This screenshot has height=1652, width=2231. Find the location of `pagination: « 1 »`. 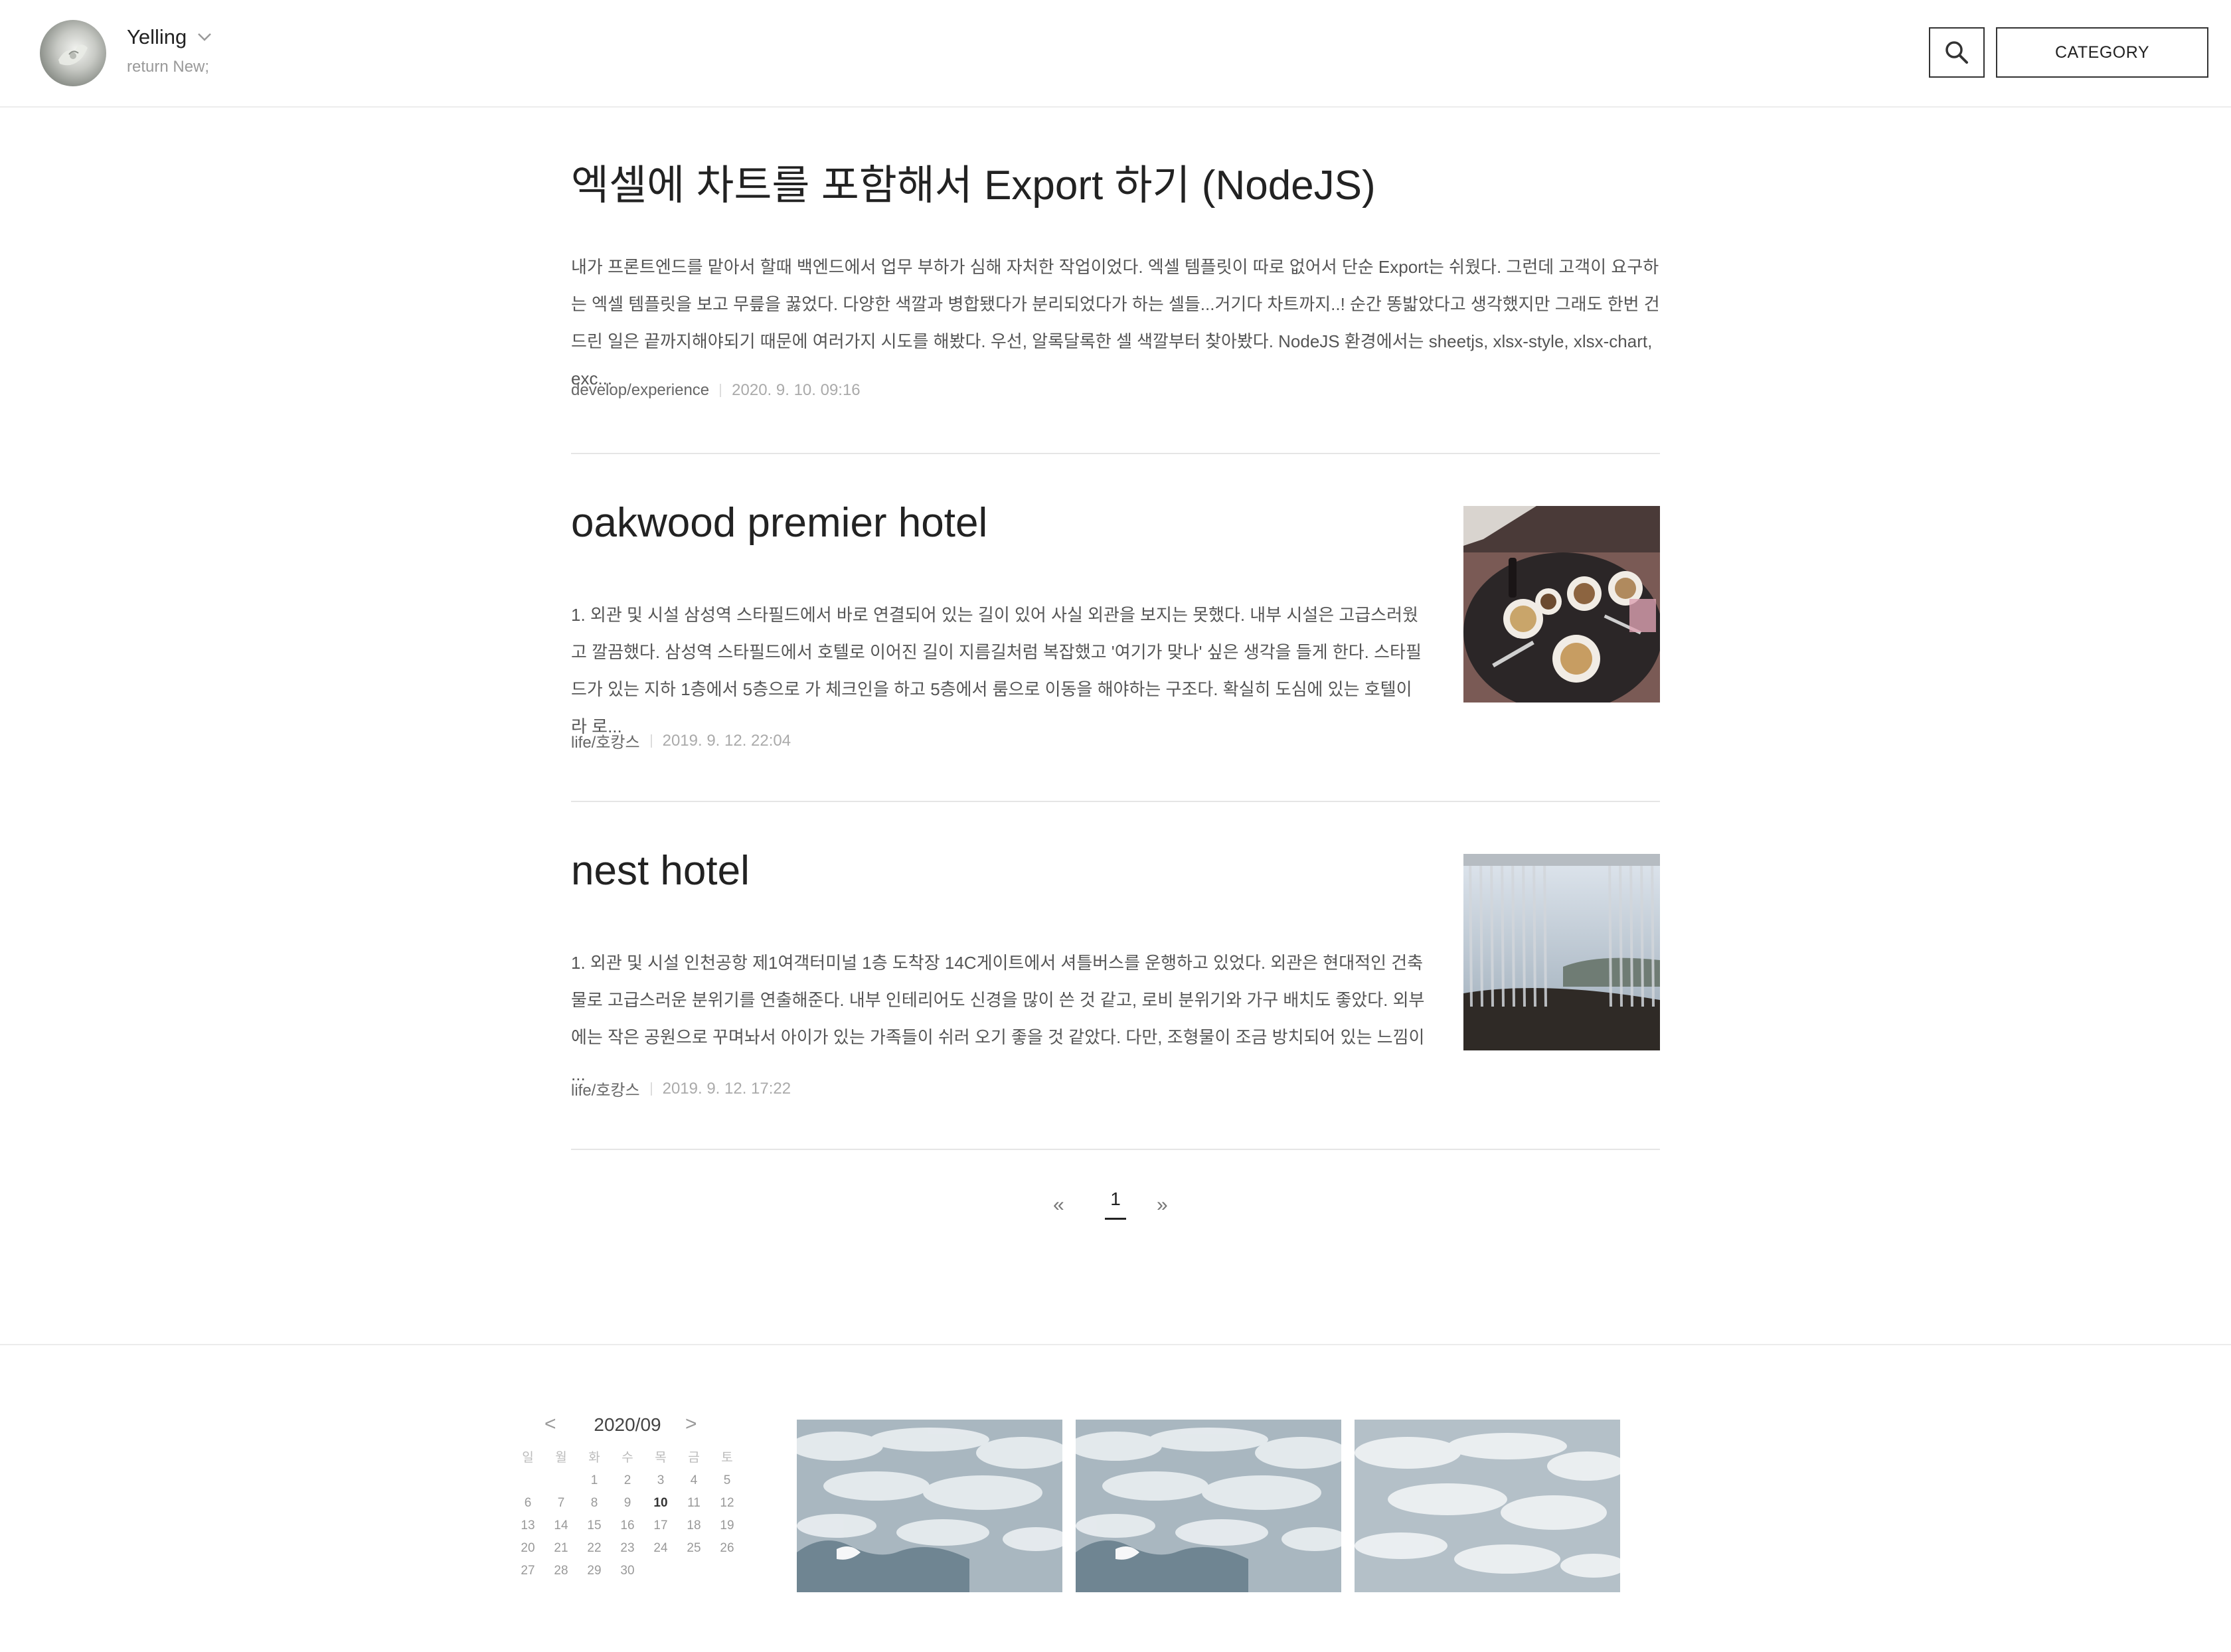

pagination: « 1 » is located at coordinates (1115, 1204).